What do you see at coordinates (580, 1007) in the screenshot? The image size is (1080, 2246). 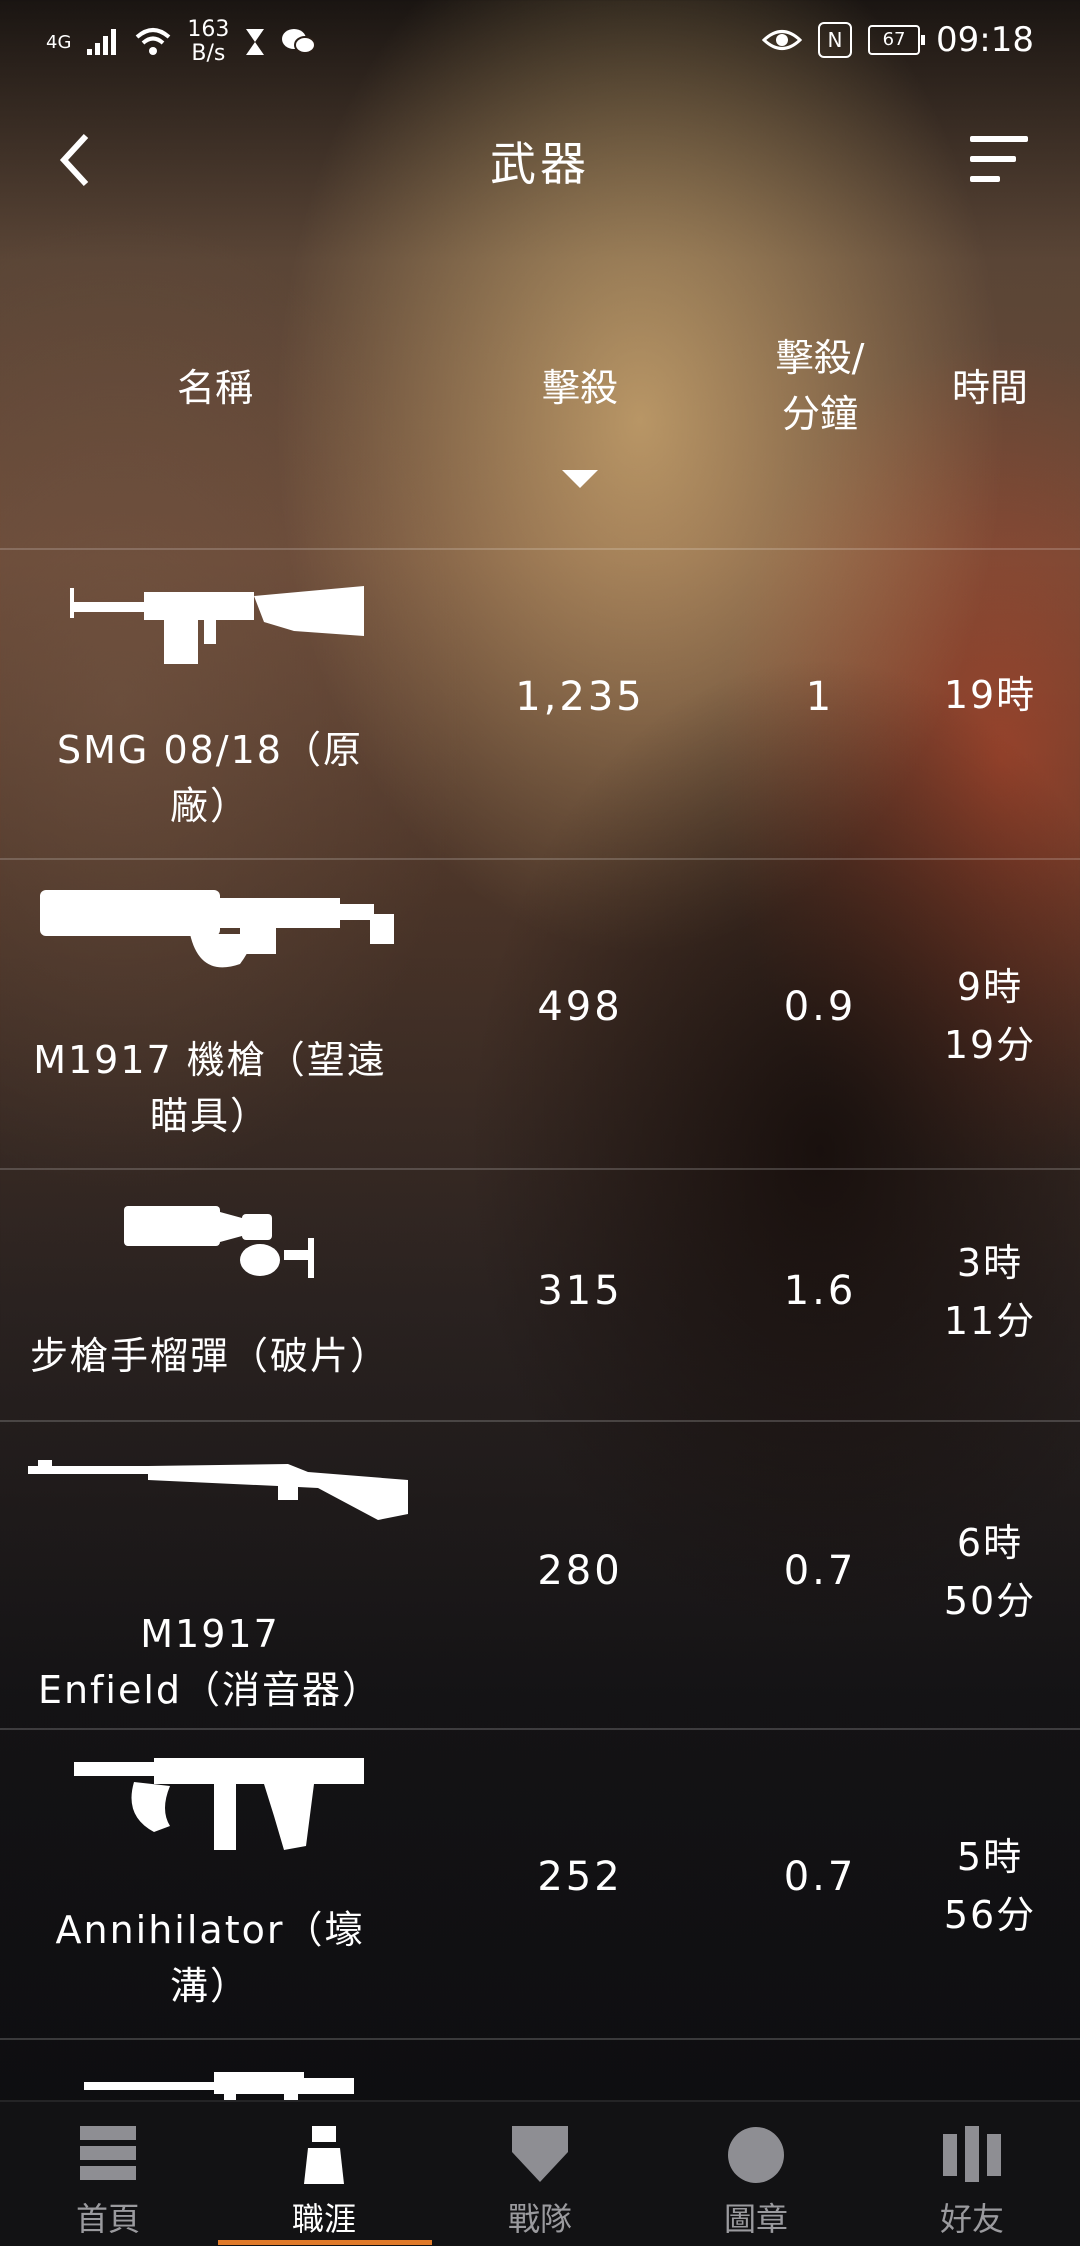 I see `weapon-kills: 498` at bounding box center [580, 1007].